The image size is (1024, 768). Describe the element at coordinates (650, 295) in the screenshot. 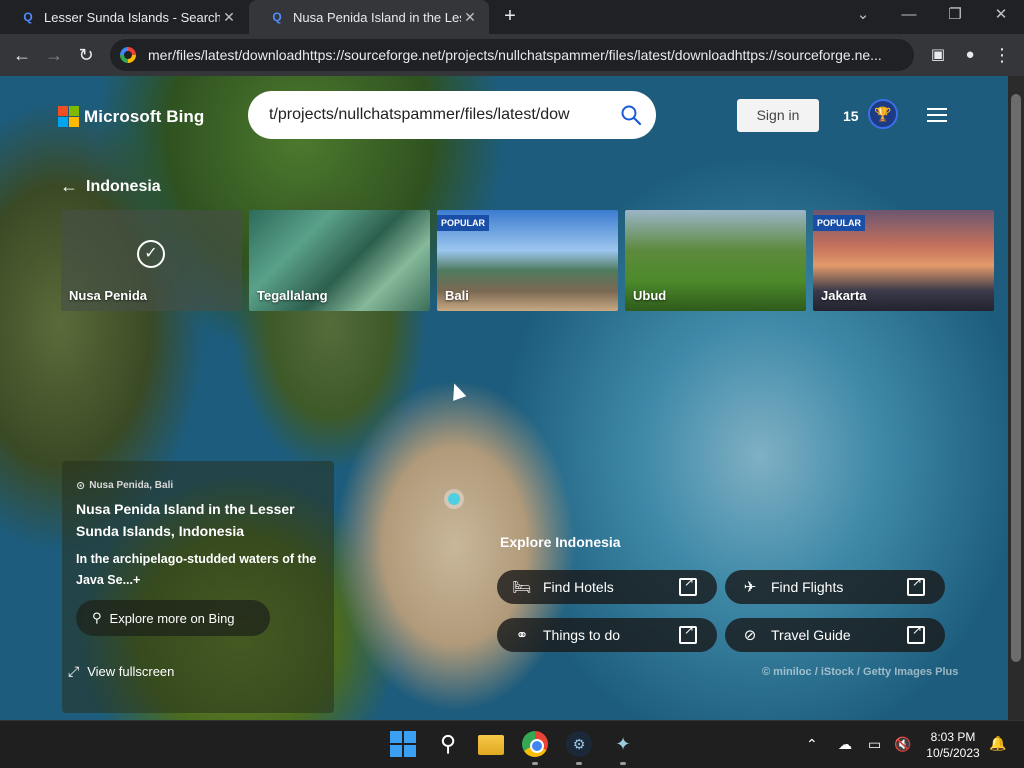

I see `card-name: Ubud` at that location.